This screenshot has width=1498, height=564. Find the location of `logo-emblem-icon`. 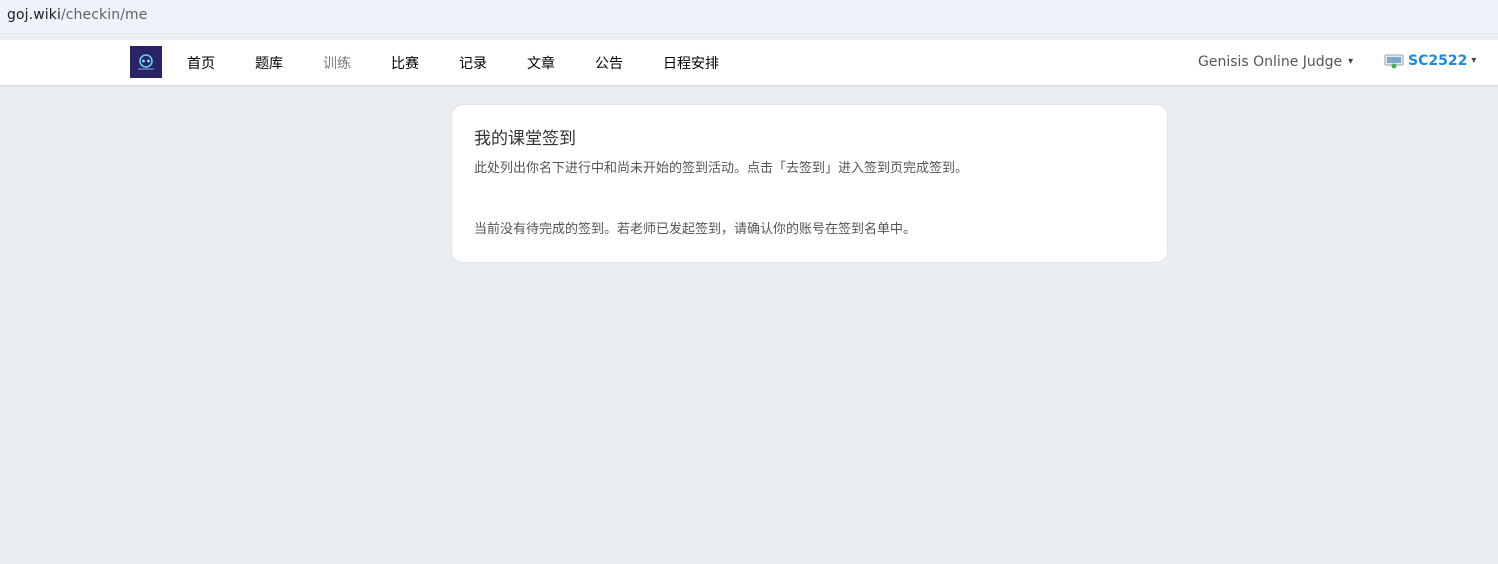

logo-emblem-icon is located at coordinates (146, 62).